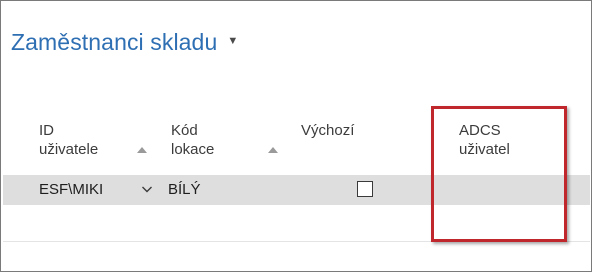 This screenshot has width=592, height=272. I want to click on page-title: Zaměstnanci skladu ▼, so click(124, 42).